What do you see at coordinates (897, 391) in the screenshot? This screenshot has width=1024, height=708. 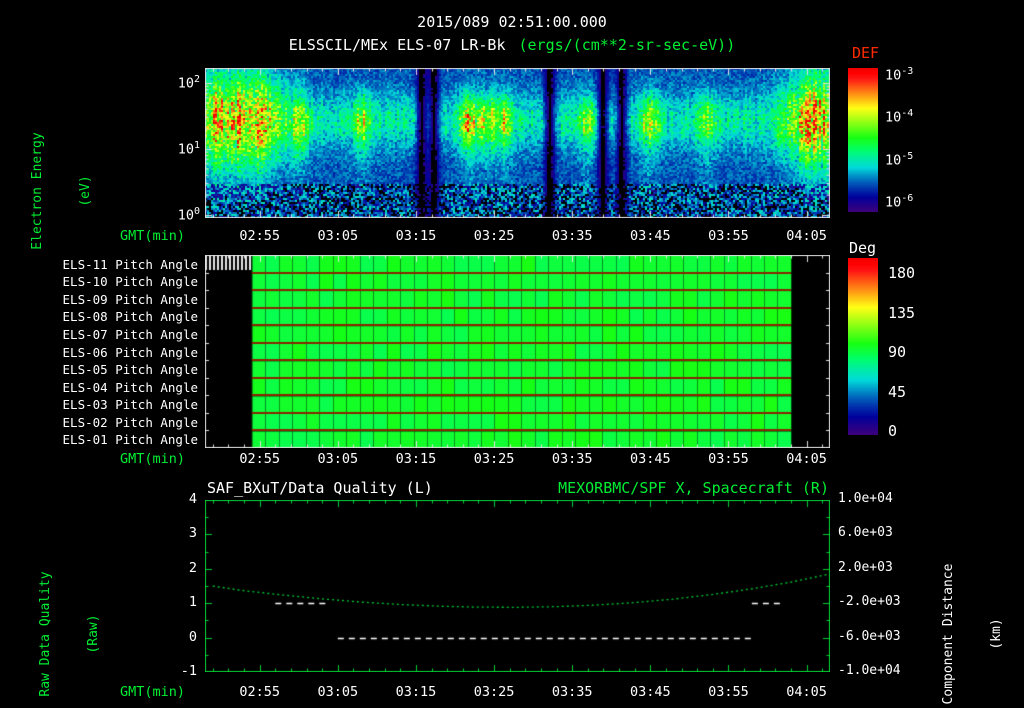 I see `deg-colorbar-tick-label: 45` at bounding box center [897, 391].